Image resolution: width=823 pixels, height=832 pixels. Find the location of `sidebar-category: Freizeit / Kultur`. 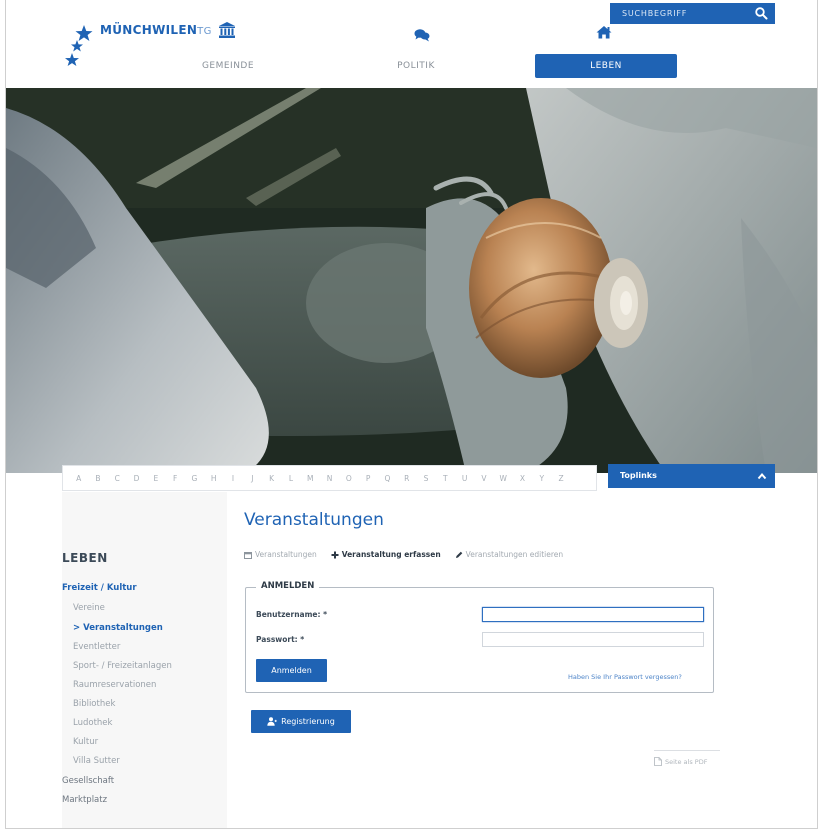

sidebar-category: Freizeit / Kultur is located at coordinates (99, 588).